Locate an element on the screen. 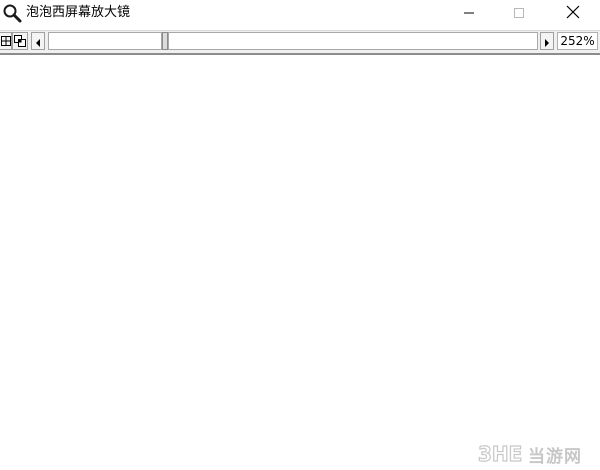 The image size is (600, 470). zoom-level-display: 252% is located at coordinates (577, 41).